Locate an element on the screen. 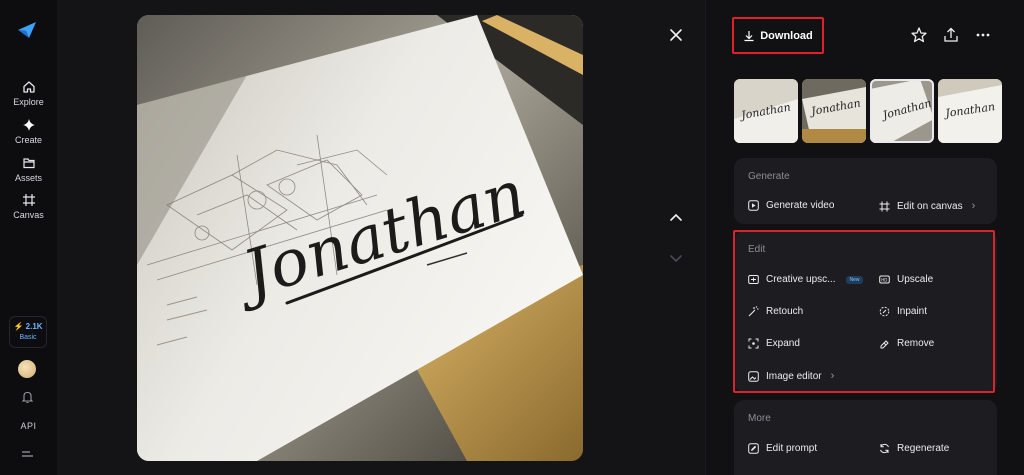  inpaint-icon is located at coordinates (884, 311).